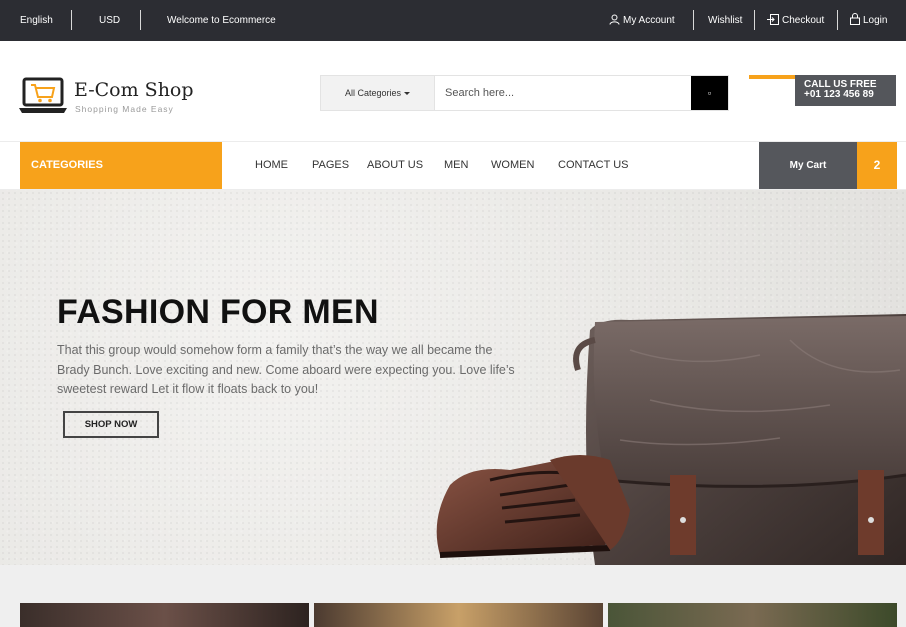  Describe the element at coordinates (772, 77) in the screenshot. I see `accent-bar` at that location.